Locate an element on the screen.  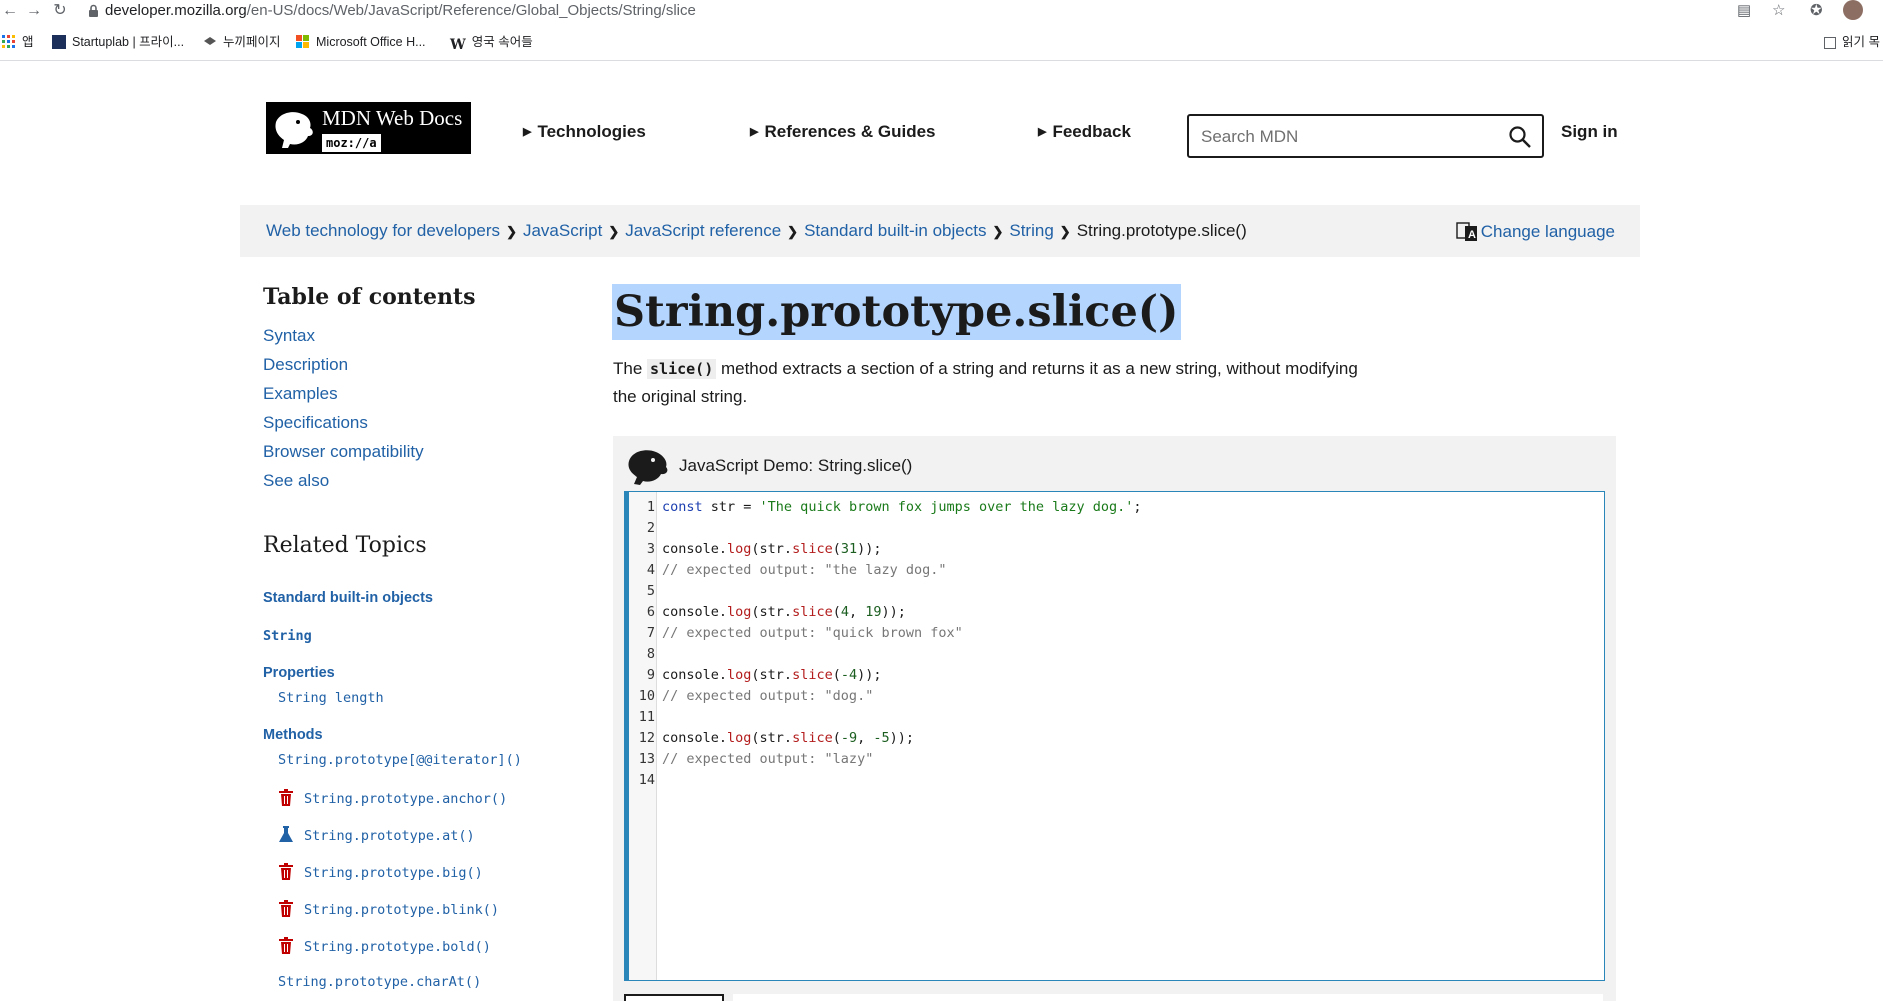
breadcrumb-link: String is located at coordinates (1031, 230).